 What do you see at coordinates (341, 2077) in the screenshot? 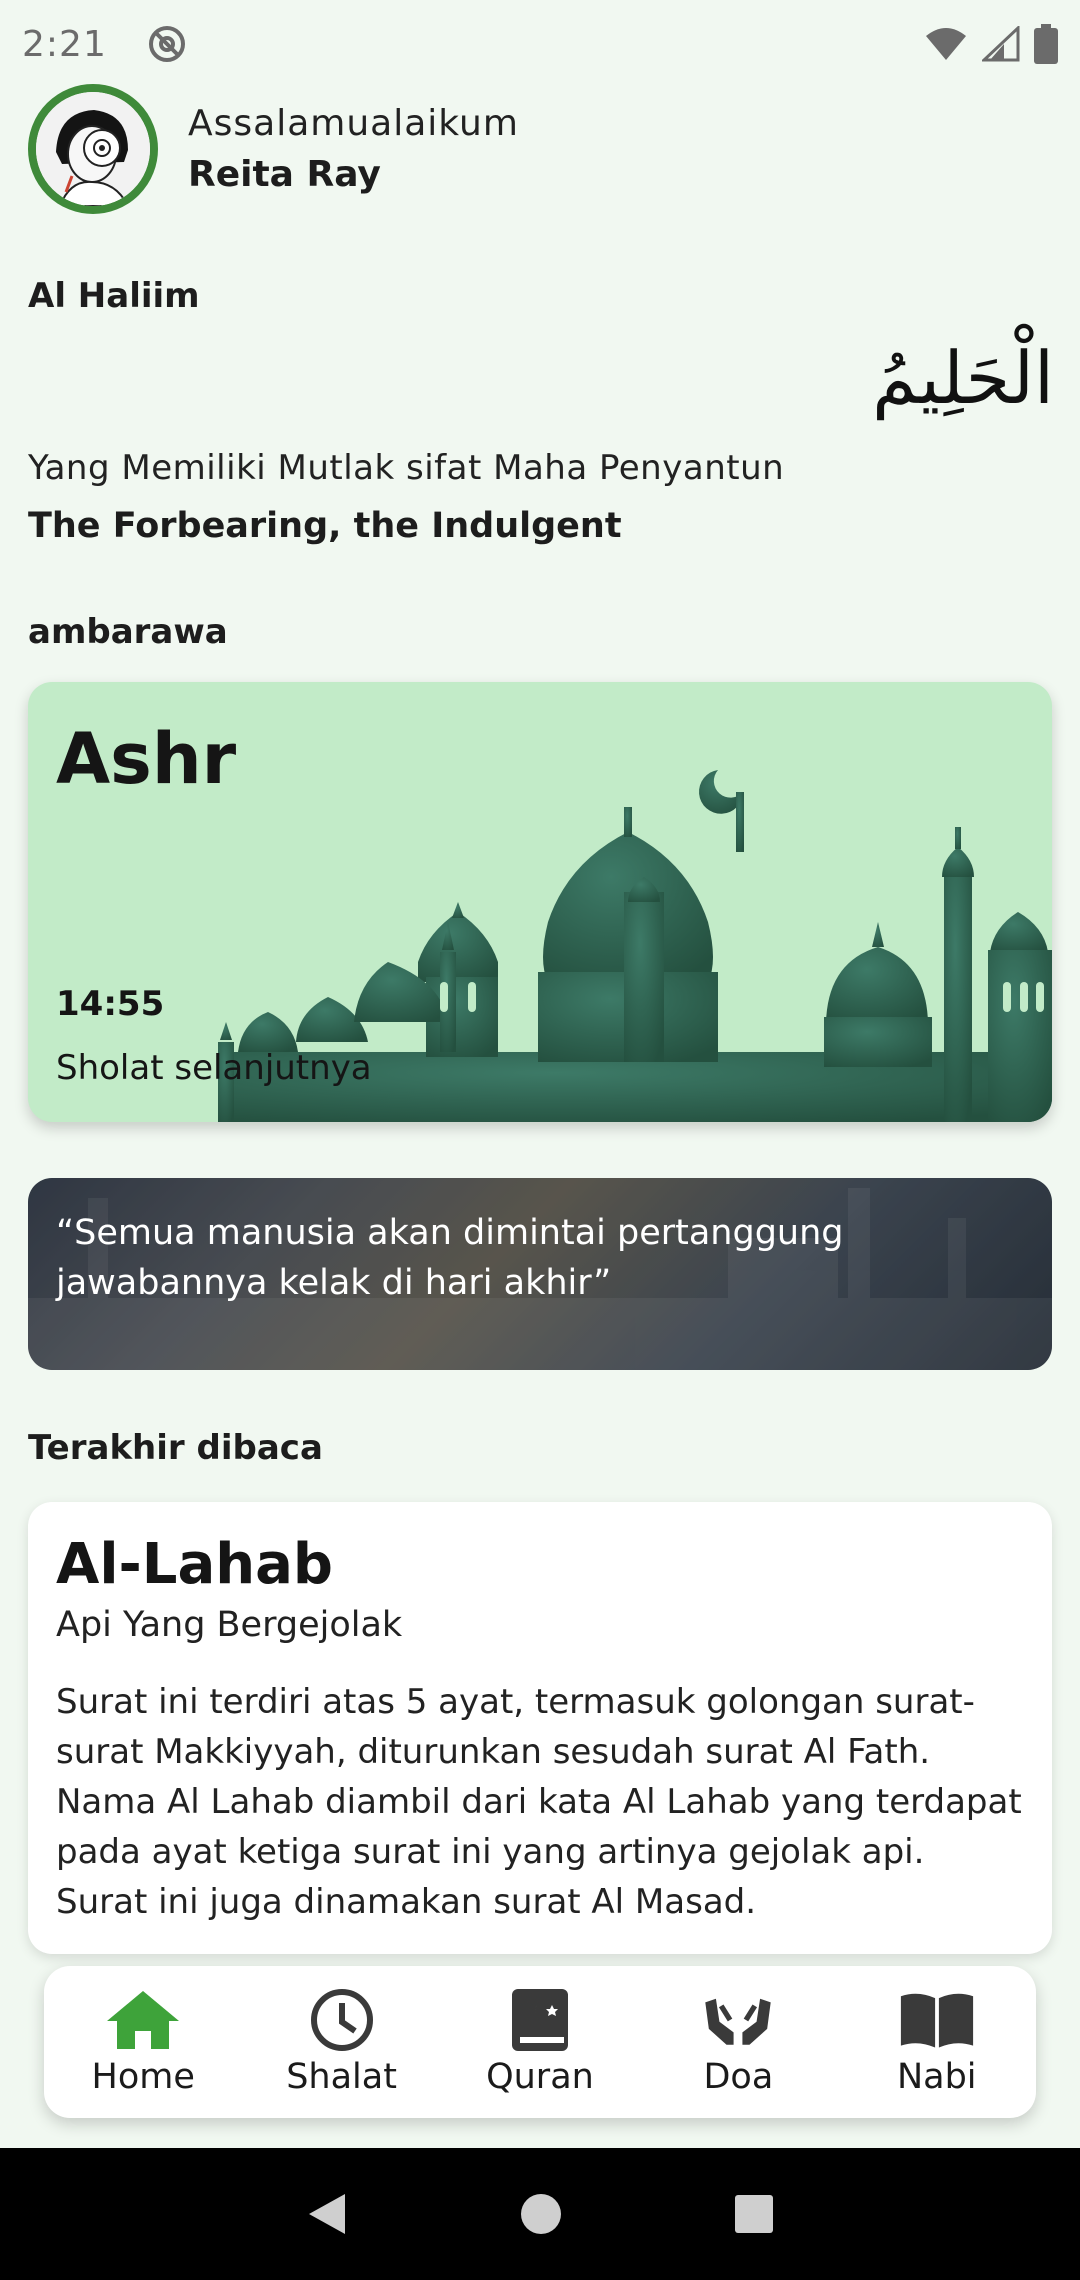
I see `nav-label-shalat: Shalat` at bounding box center [341, 2077].